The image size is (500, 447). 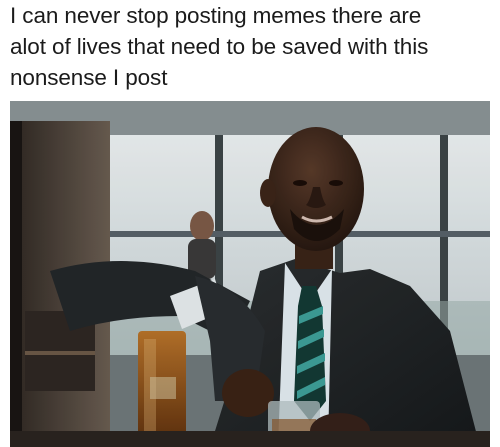 I want to click on caption-line-1: I can never stop posting memes there are, so click(x=216, y=15).